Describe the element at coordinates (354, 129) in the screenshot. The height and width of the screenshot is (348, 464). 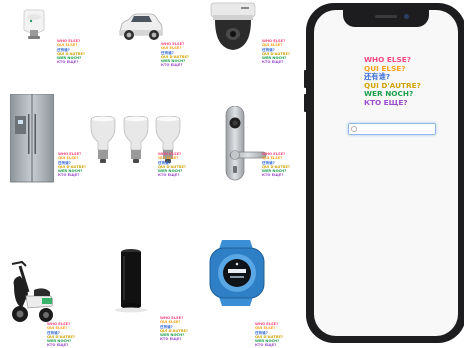
I see `search-icon` at that location.